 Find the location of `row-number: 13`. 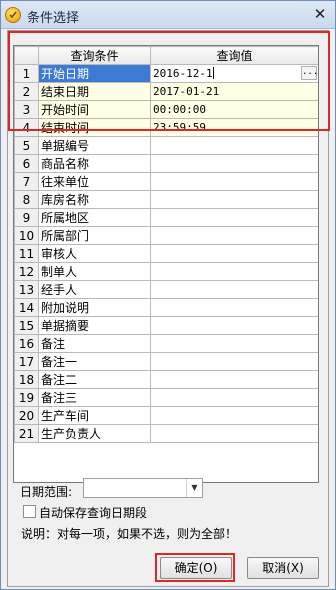

row-number: 13 is located at coordinates (26, 289).